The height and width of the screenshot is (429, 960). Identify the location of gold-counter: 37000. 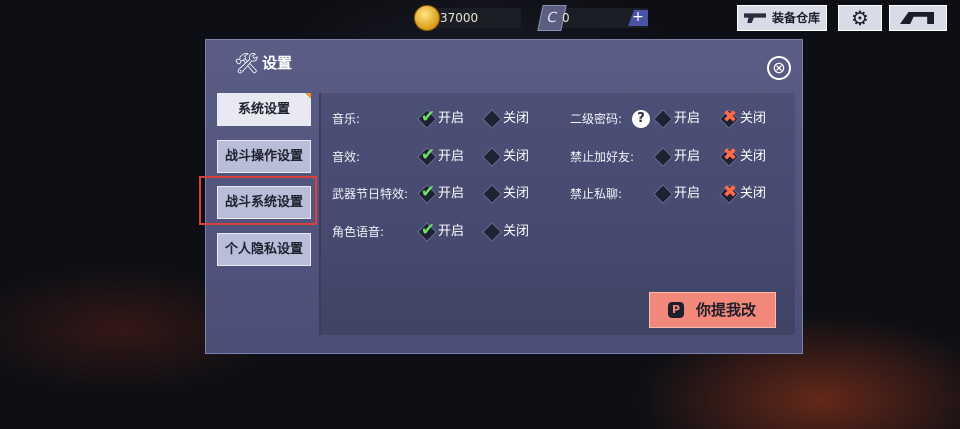
(467, 18).